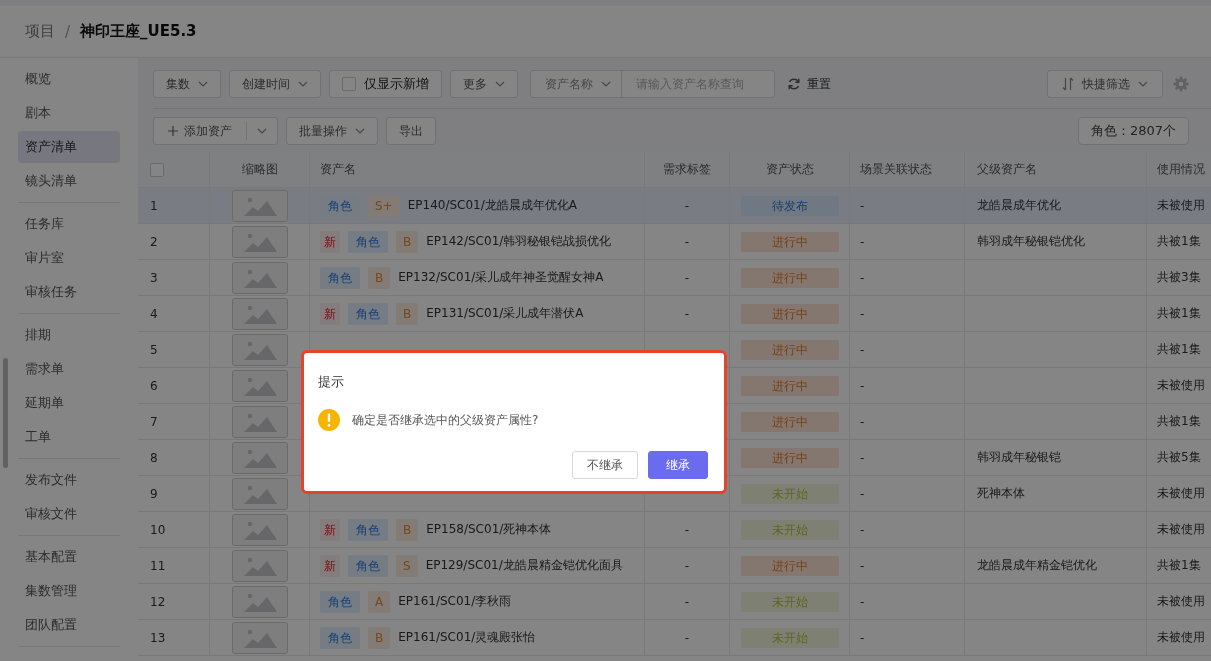 This screenshot has width=1211, height=661. What do you see at coordinates (501, 277) in the screenshot?
I see `asset-name-link: EP132/SC01/采儿成年神圣觉醒女神A` at bounding box center [501, 277].